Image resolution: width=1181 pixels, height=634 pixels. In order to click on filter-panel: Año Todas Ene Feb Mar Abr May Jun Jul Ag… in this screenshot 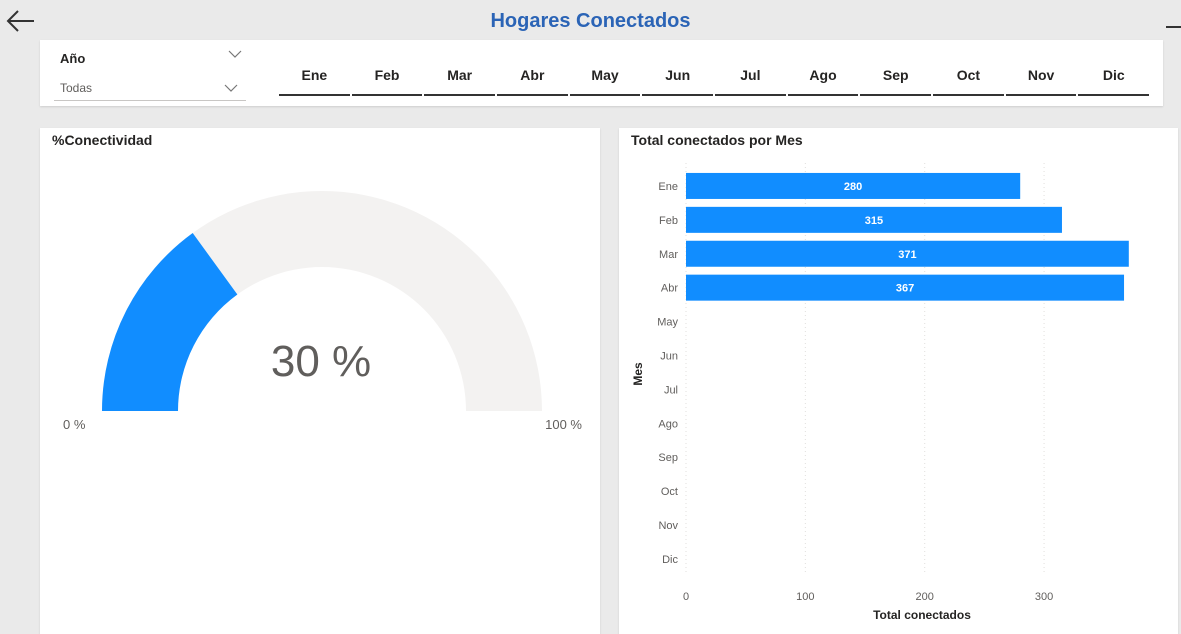, I will do `click(601, 73)`.